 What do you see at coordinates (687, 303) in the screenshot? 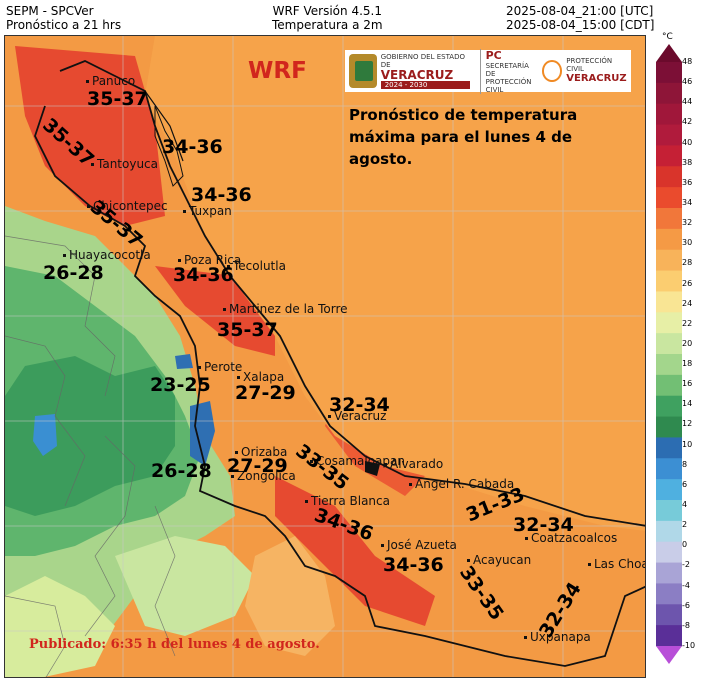
I see `colorbar-tick-label: 24` at bounding box center [687, 303].